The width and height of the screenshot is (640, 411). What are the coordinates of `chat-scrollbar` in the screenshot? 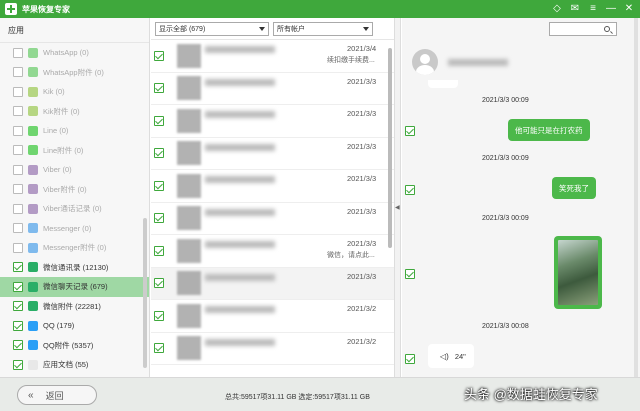 It's located at (636, 197).